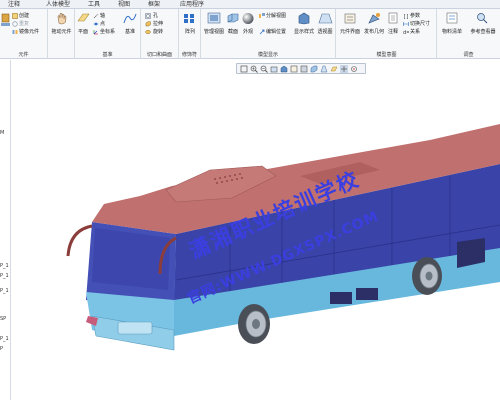  I want to click on mirror-component-icon, so click(15, 33).